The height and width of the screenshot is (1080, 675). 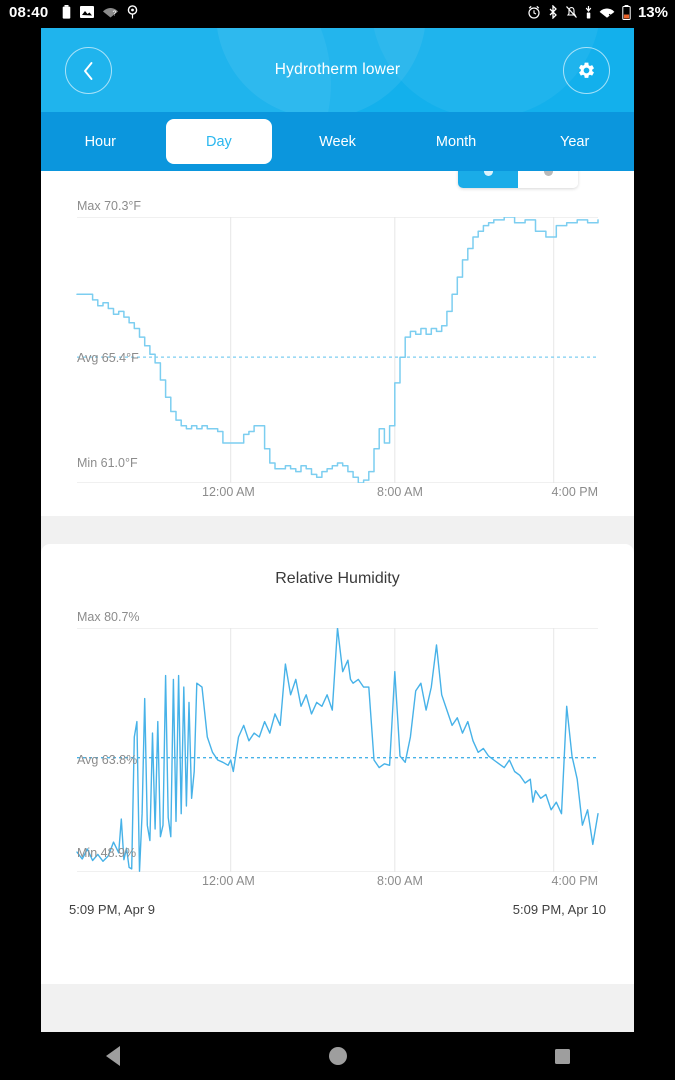 What do you see at coordinates (337, 578) in the screenshot?
I see `humidity-chart-title: Relative Humidity` at bounding box center [337, 578].